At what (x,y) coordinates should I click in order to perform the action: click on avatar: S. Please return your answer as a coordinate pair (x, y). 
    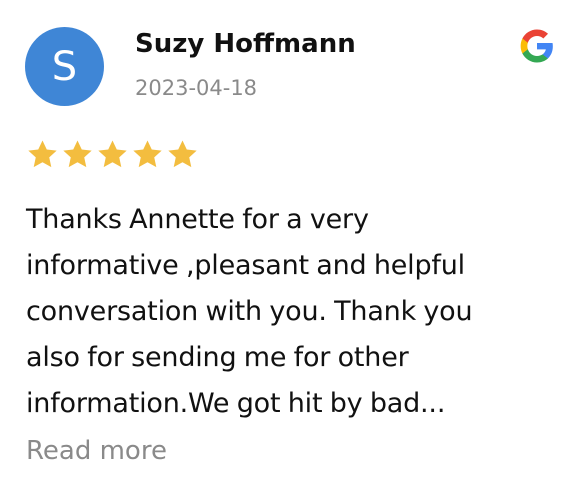
    Looking at the image, I should click on (64, 66).